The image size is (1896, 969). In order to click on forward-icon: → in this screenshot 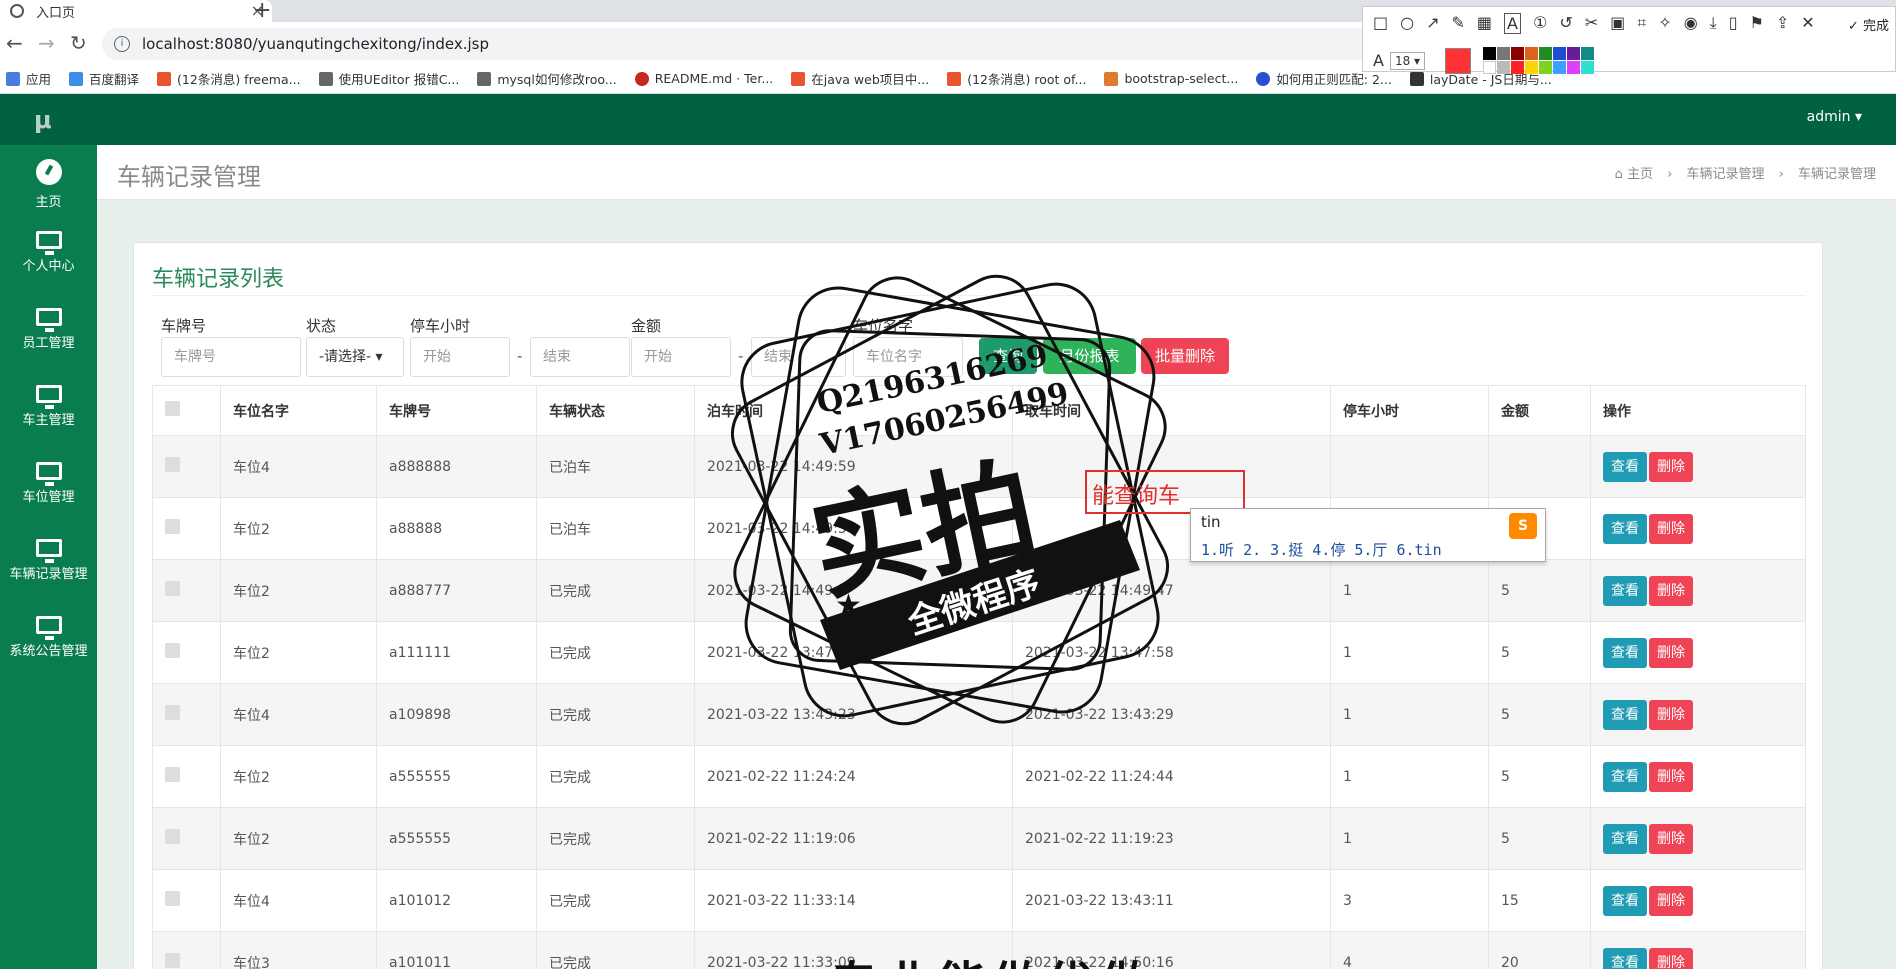, I will do `click(46, 43)`.